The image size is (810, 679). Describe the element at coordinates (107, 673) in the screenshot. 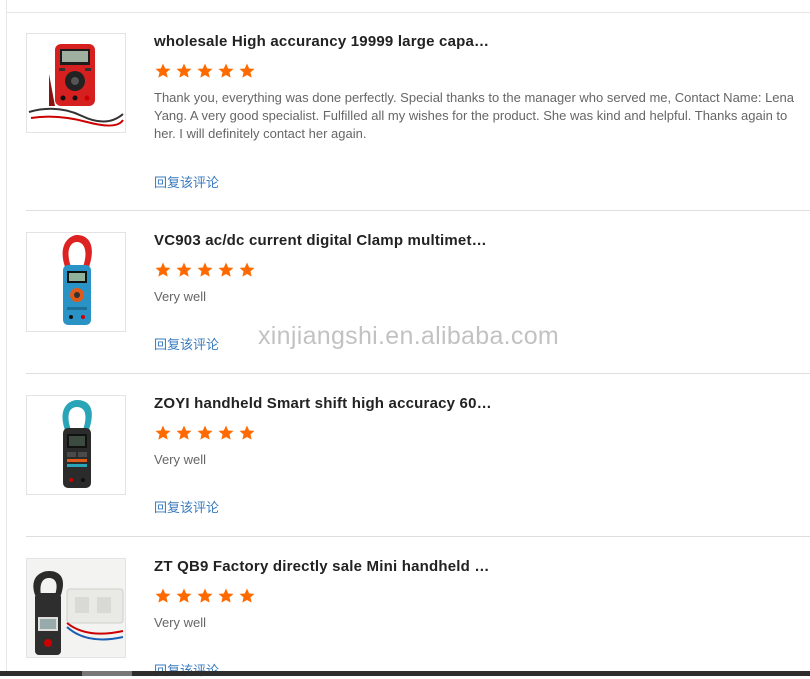

I see `scrollbar-thumb` at that location.